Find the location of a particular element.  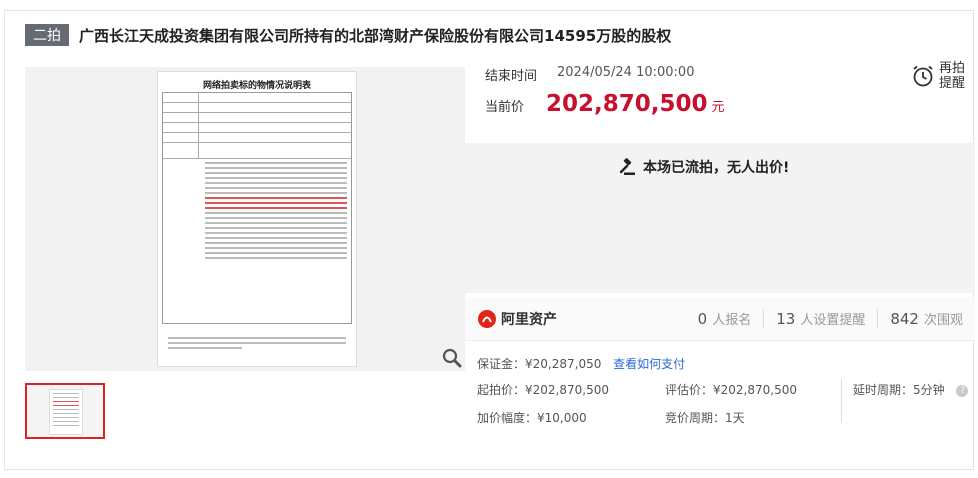

deposit-text: 保证金：¥20,287,050 is located at coordinates (539, 364).